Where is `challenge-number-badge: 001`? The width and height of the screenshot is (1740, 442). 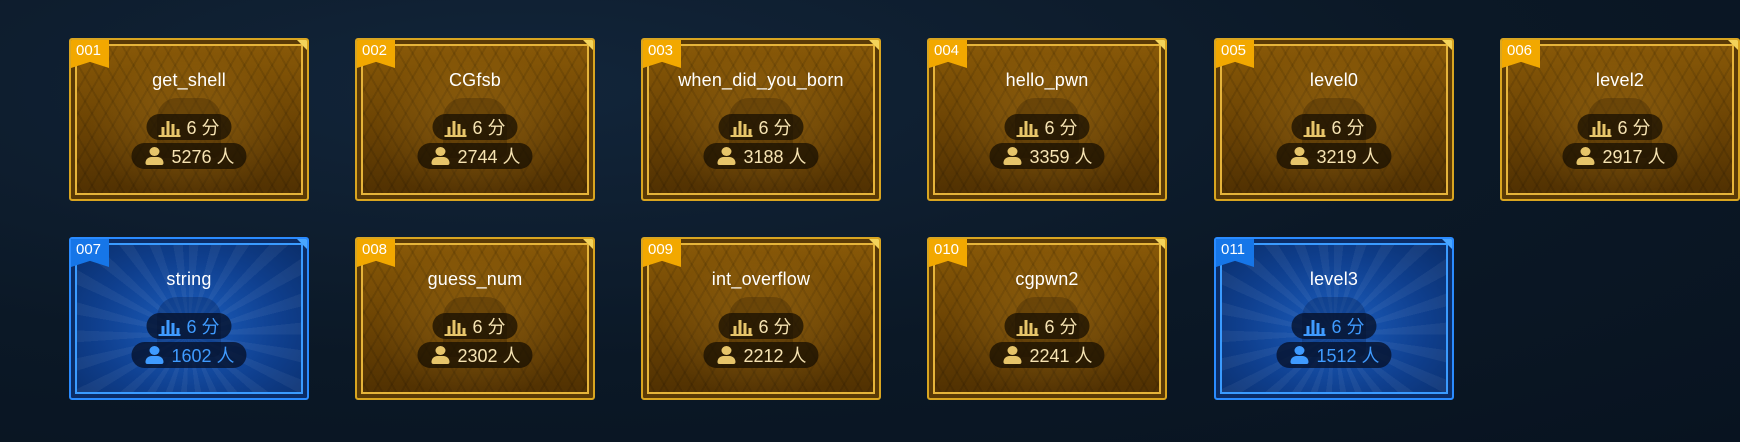
challenge-number-badge: 001 is located at coordinates (90, 54).